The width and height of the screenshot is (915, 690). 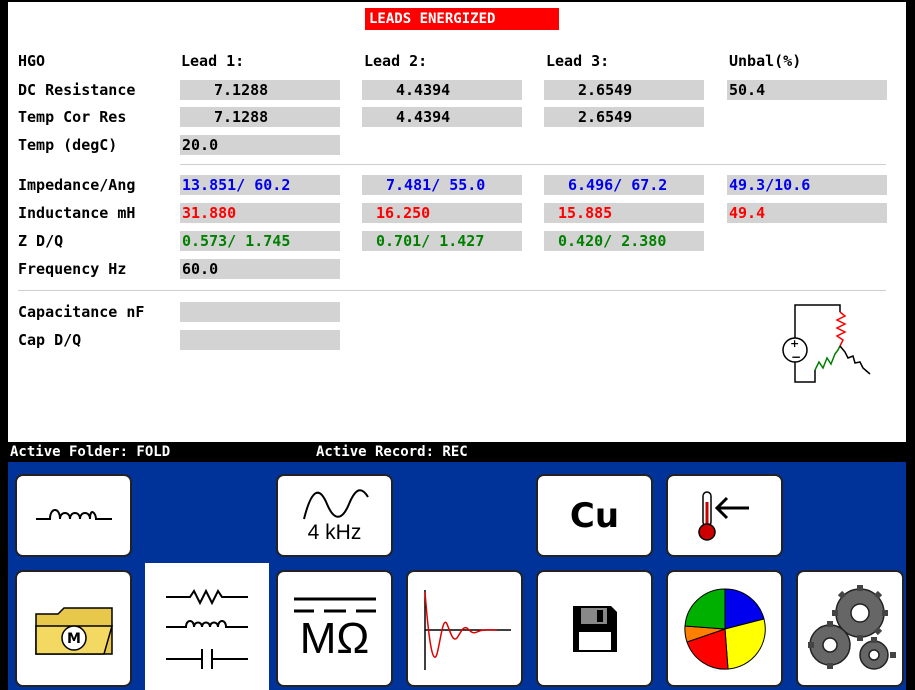 What do you see at coordinates (624, 185) in the screenshot?
I see `impedance-angle-lead3: 6.496/ 67.2` at bounding box center [624, 185].